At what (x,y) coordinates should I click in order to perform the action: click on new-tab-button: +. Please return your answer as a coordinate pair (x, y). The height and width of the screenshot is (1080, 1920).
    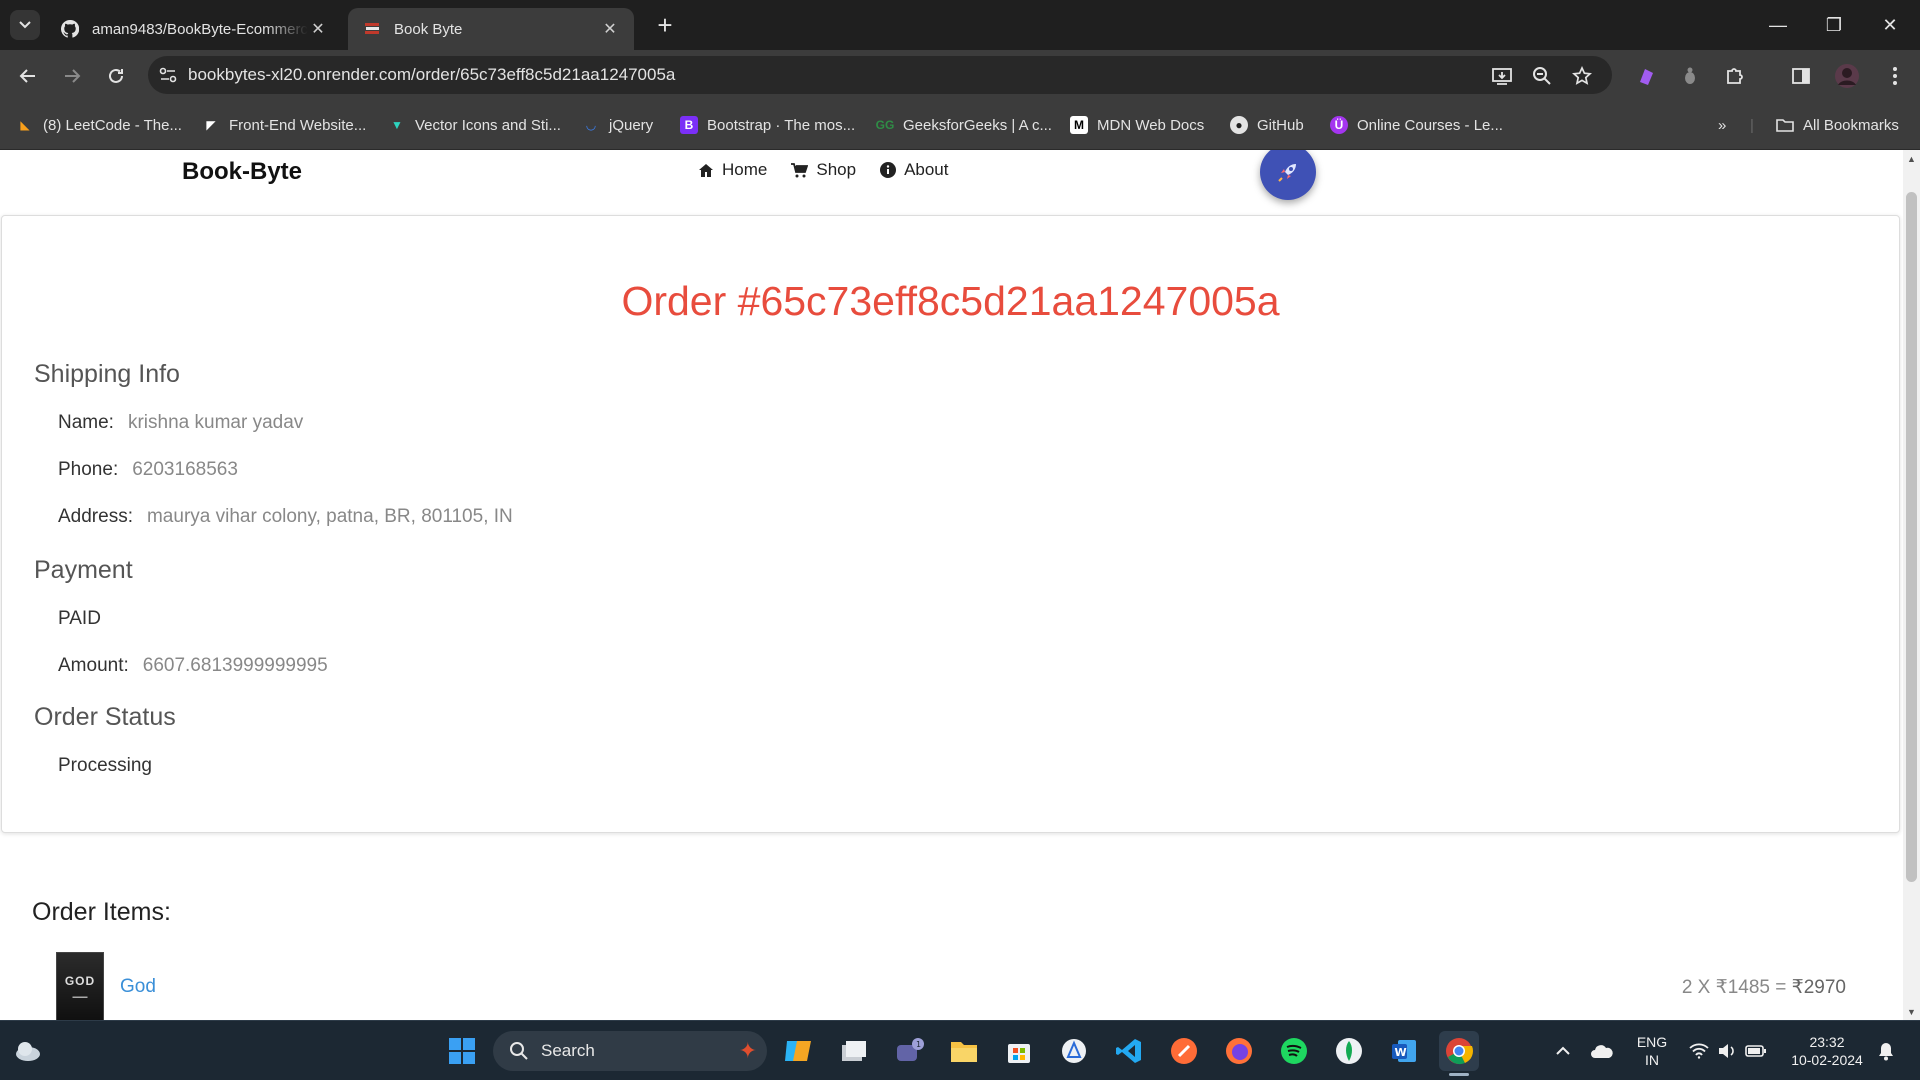
    Looking at the image, I should click on (665, 25).